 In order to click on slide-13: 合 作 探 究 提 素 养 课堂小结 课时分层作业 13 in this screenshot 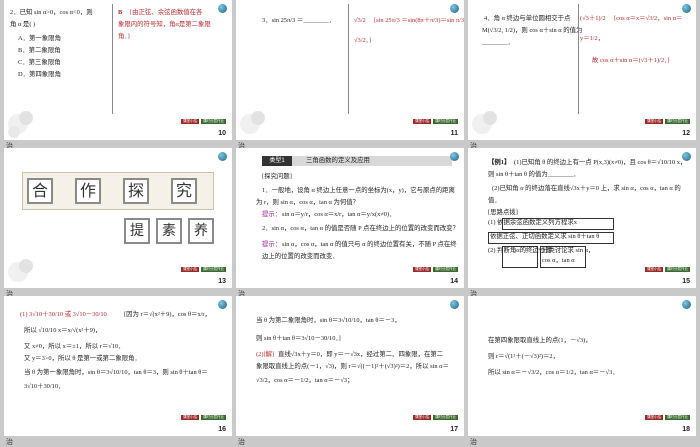, I will do `click(118, 218)`.